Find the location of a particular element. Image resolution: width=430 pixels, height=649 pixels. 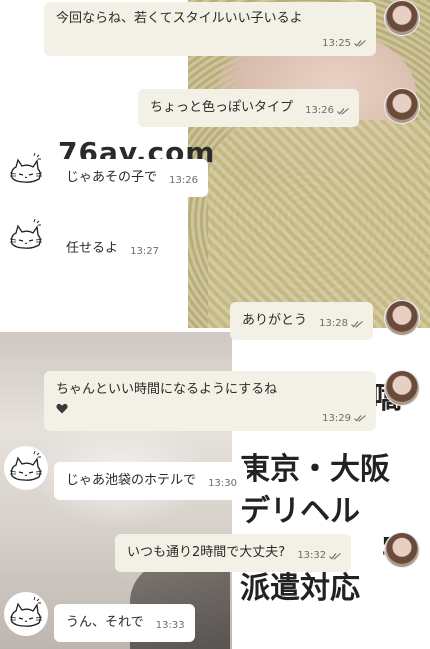

message-meta: 13:28 is located at coordinates (341, 324).